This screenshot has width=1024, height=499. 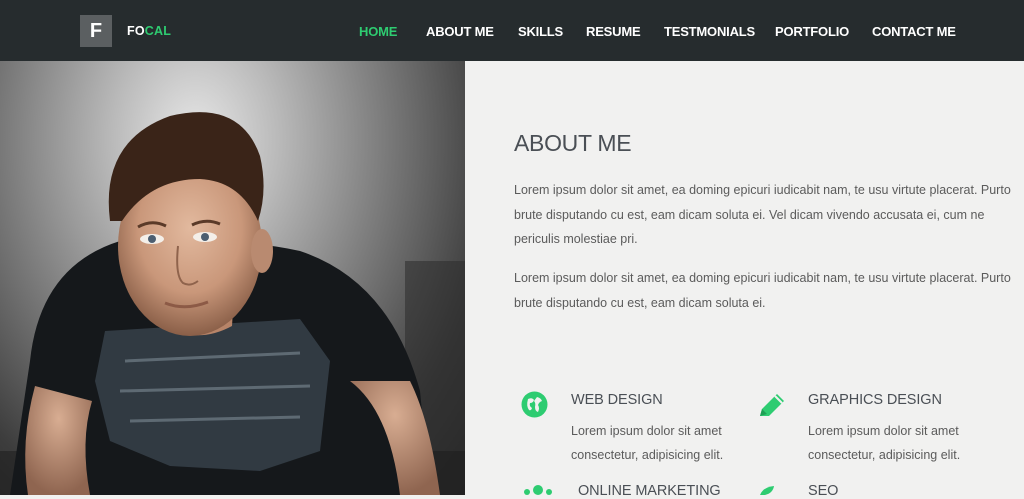 What do you see at coordinates (378, 31) in the screenshot?
I see `nav-home: HOME` at bounding box center [378, 31].